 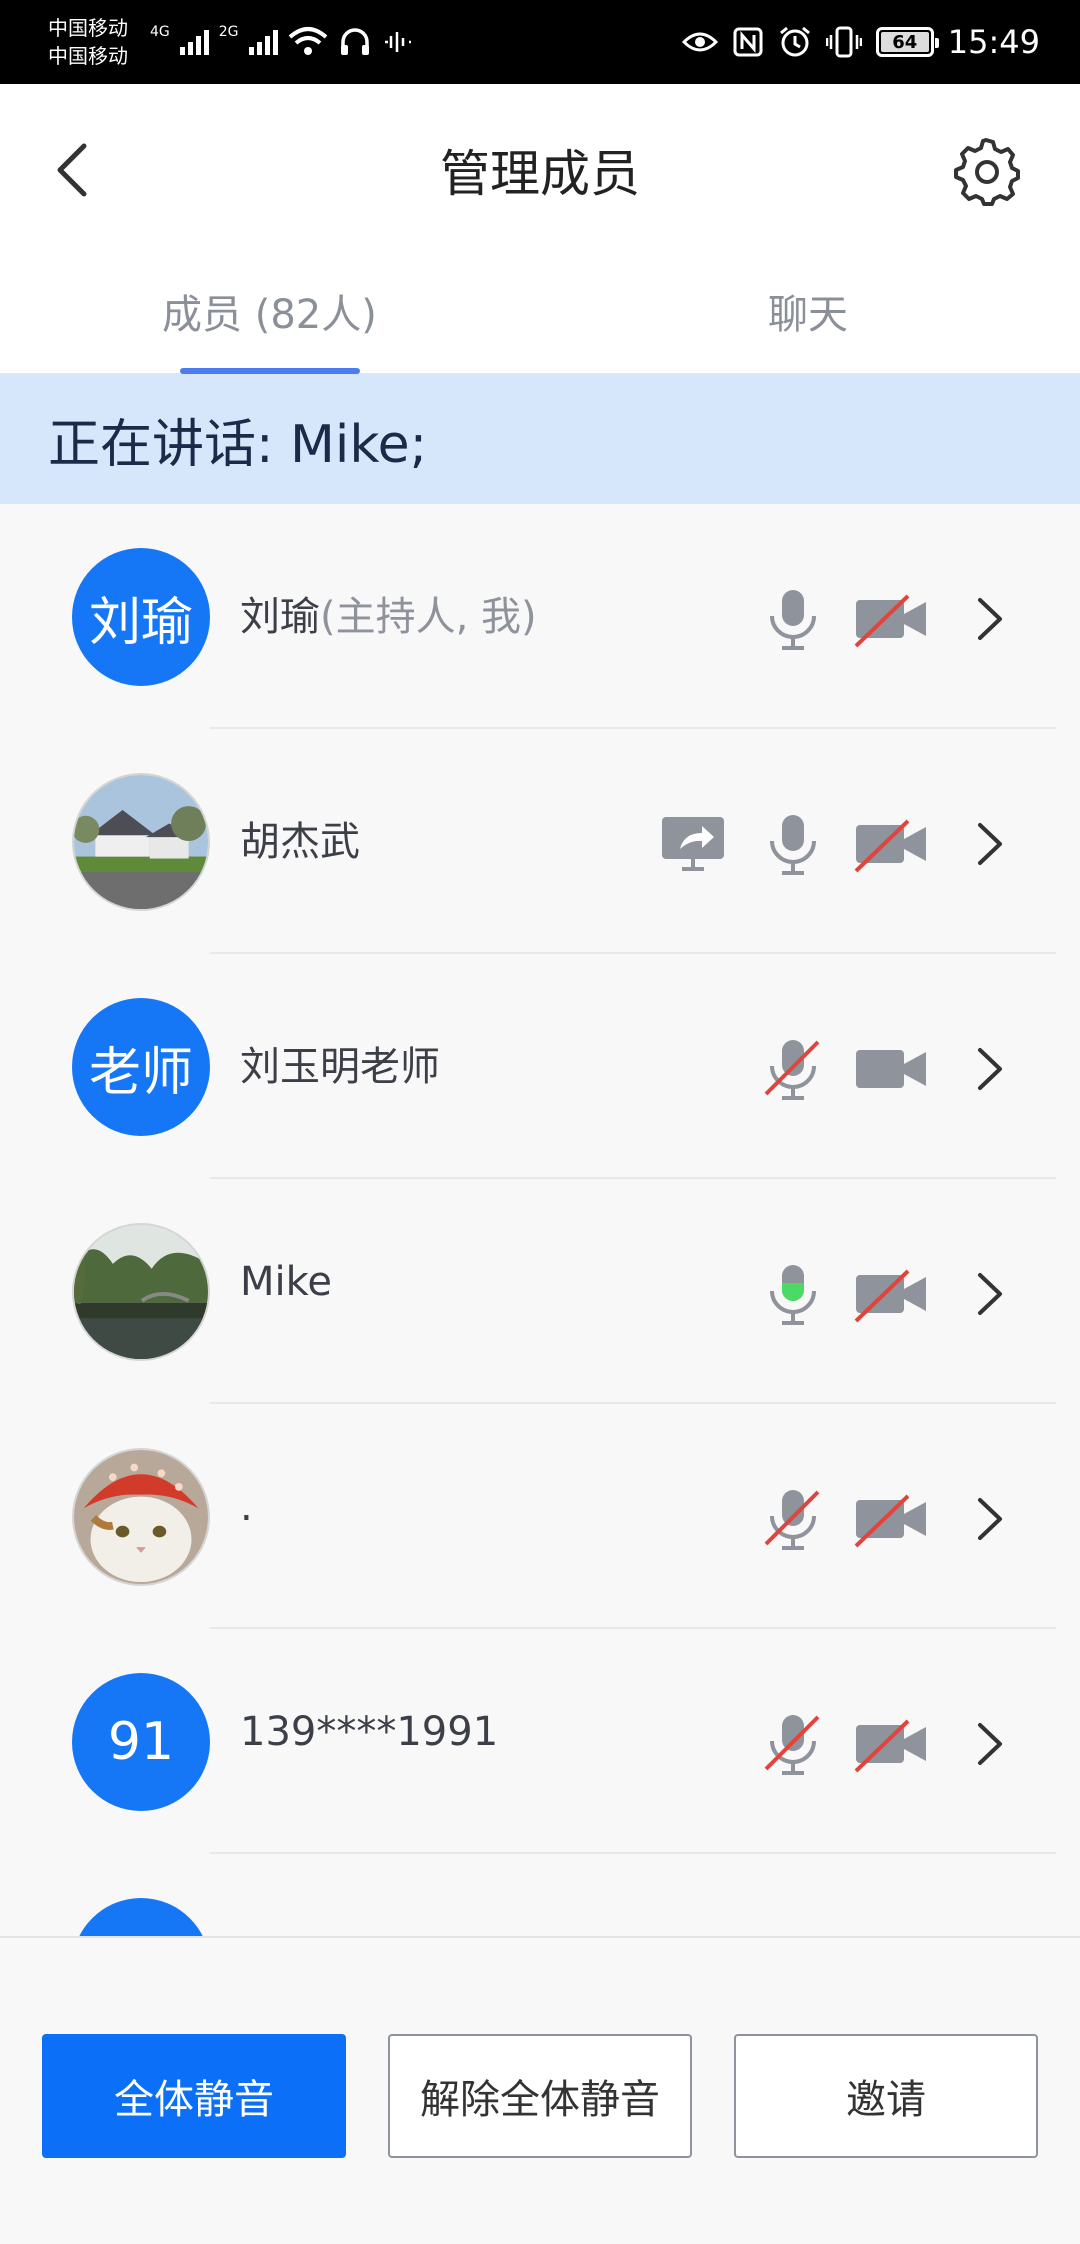 I want to click on wifi-icon, so click(x=307, y=41).